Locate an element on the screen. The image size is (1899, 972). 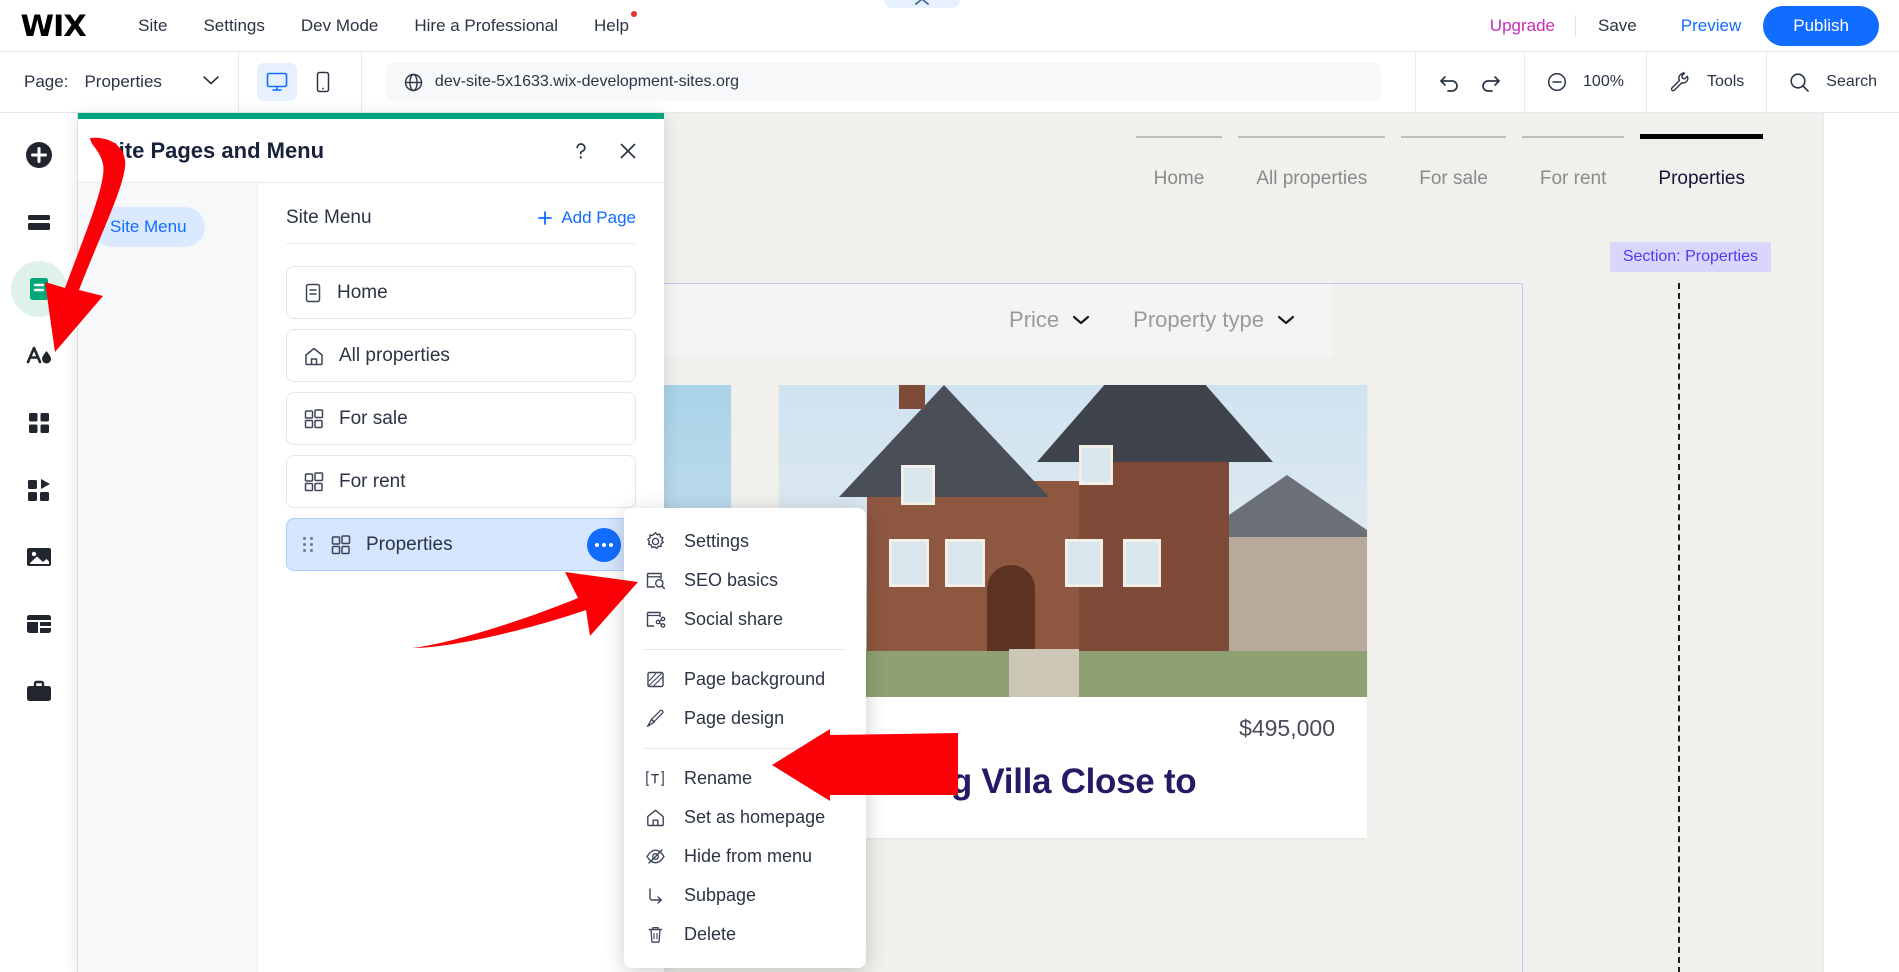
chevron-up-icon is located at coordinates (922, 2).